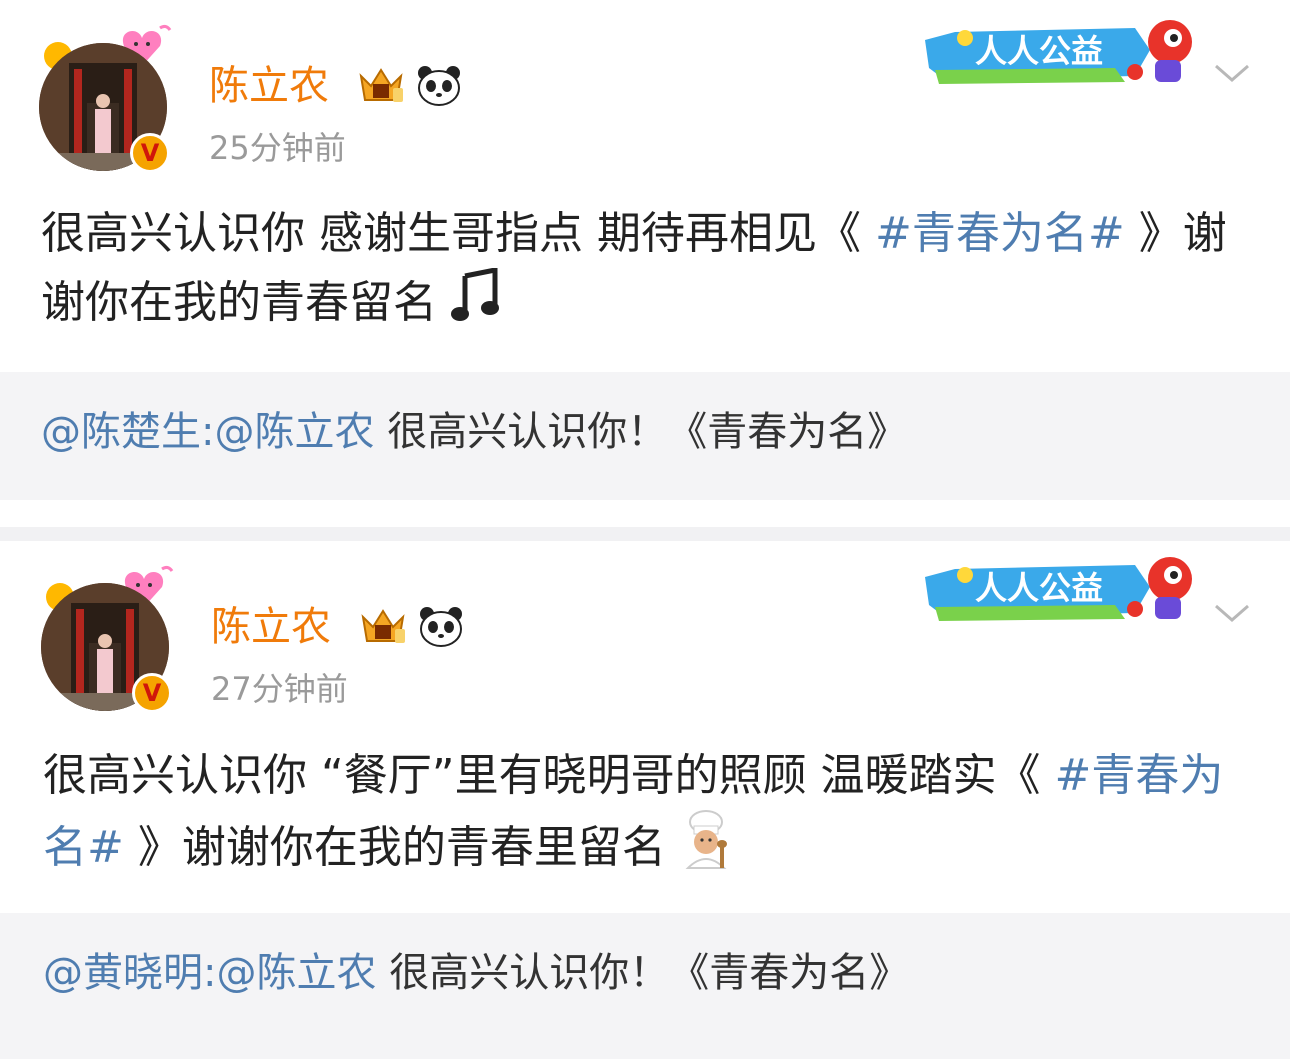 This screenshot has height=1059, width=1290. I want to click on content-text: 》谢谢你在我的青春里留名, so click(401, 847).